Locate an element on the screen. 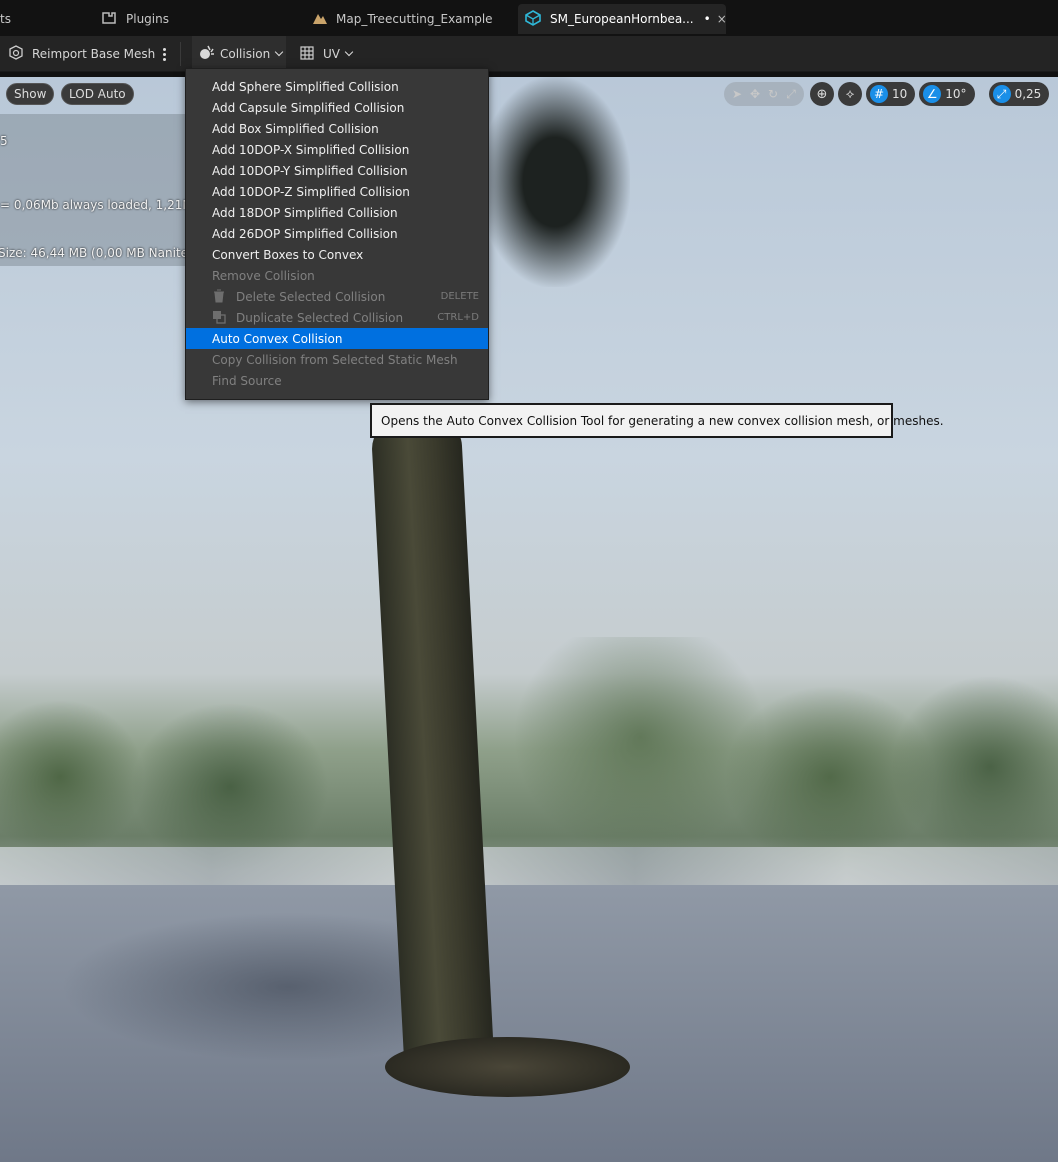  menu-item-label: Copy Collision from Selected Static Mesh is located at coordinates (335, 359).